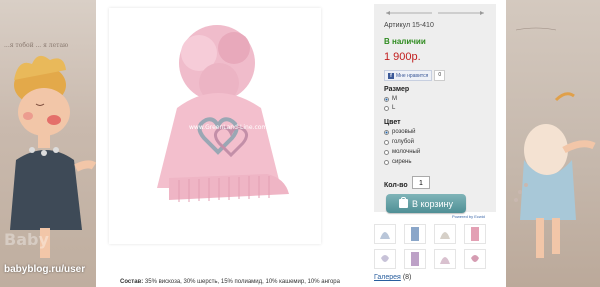 The image size is (600, 287). I want to click on gallery-link-row: Галерея (8), so click(392, 277).